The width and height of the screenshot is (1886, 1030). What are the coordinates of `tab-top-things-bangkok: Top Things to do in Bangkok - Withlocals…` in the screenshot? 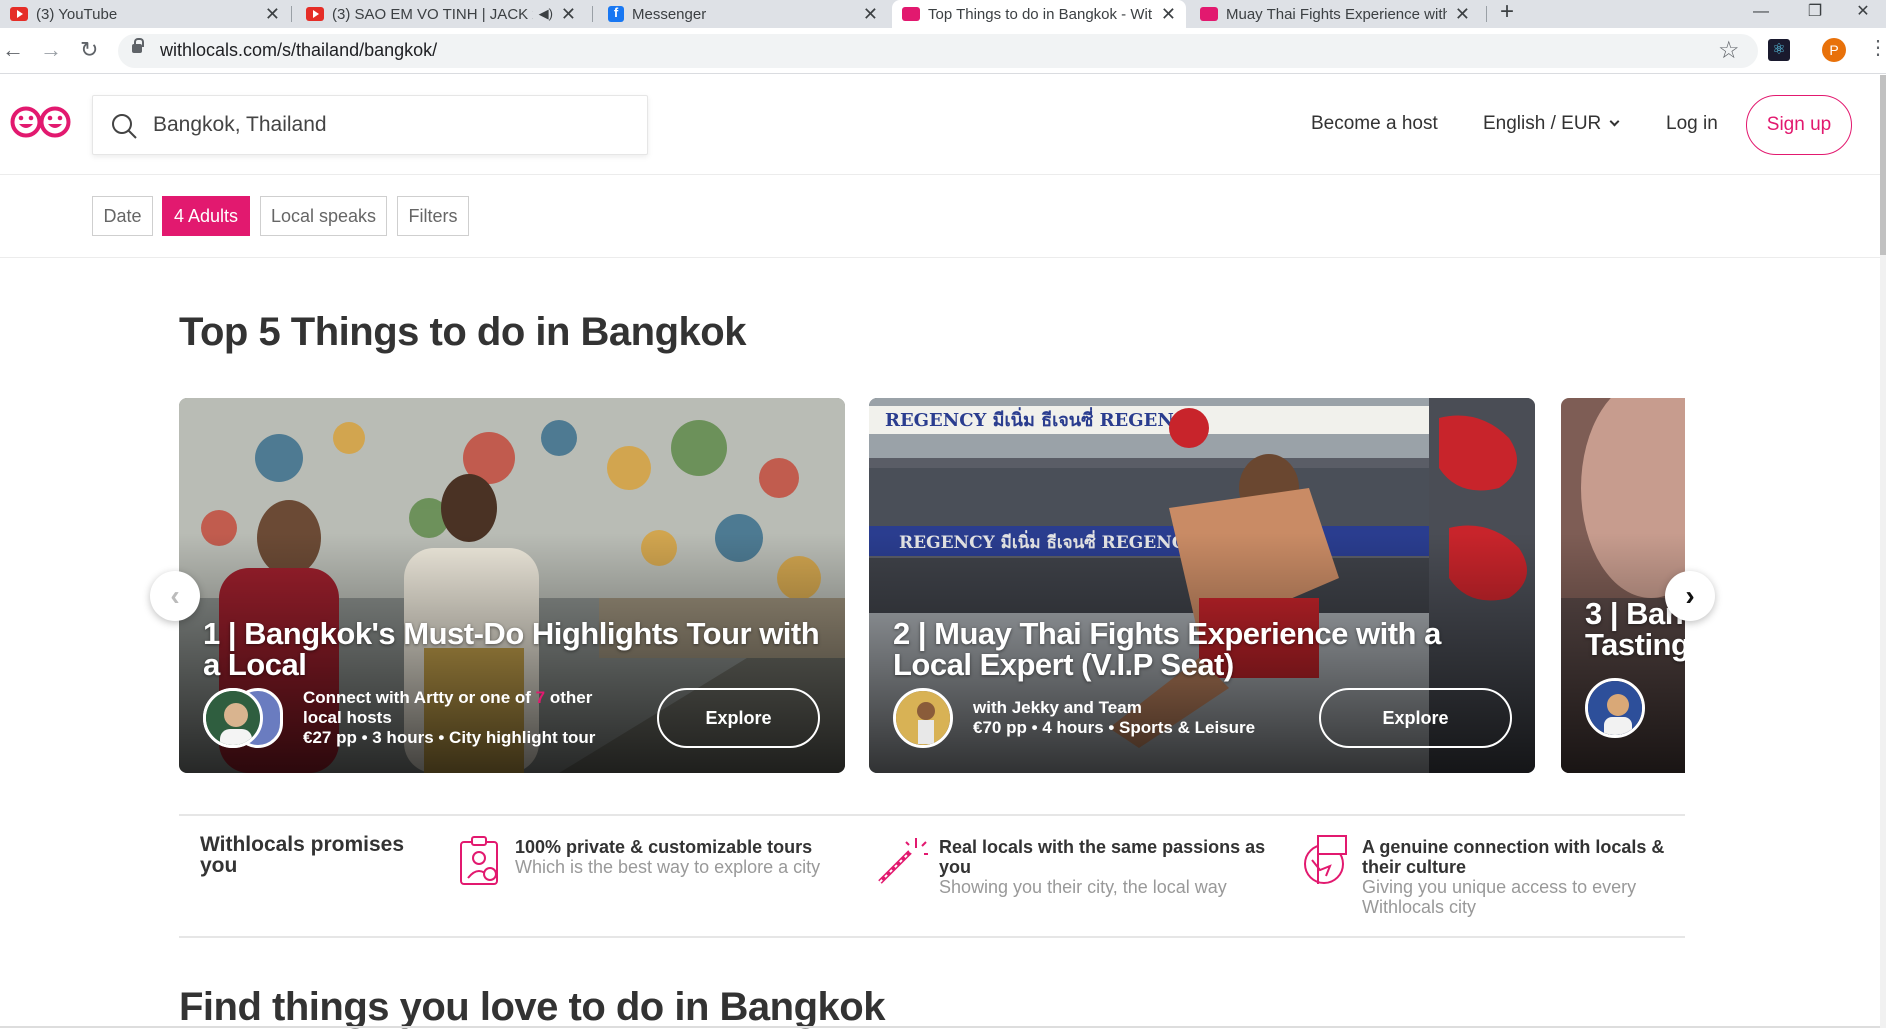 It's located at (1039, 14).